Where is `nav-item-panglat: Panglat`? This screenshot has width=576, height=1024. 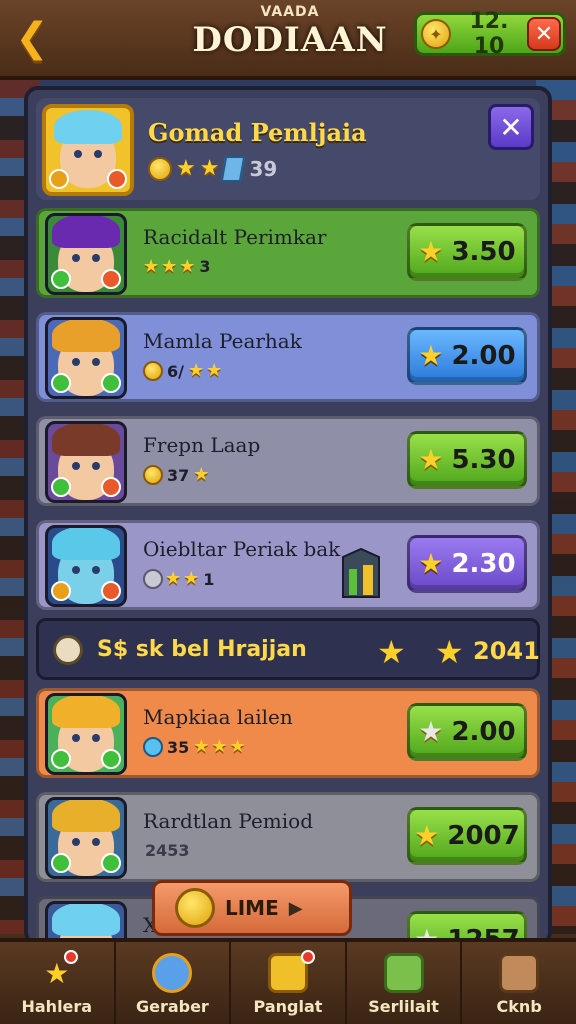 nav-item-panglat: Panglat is located at coordinates (289, 983).